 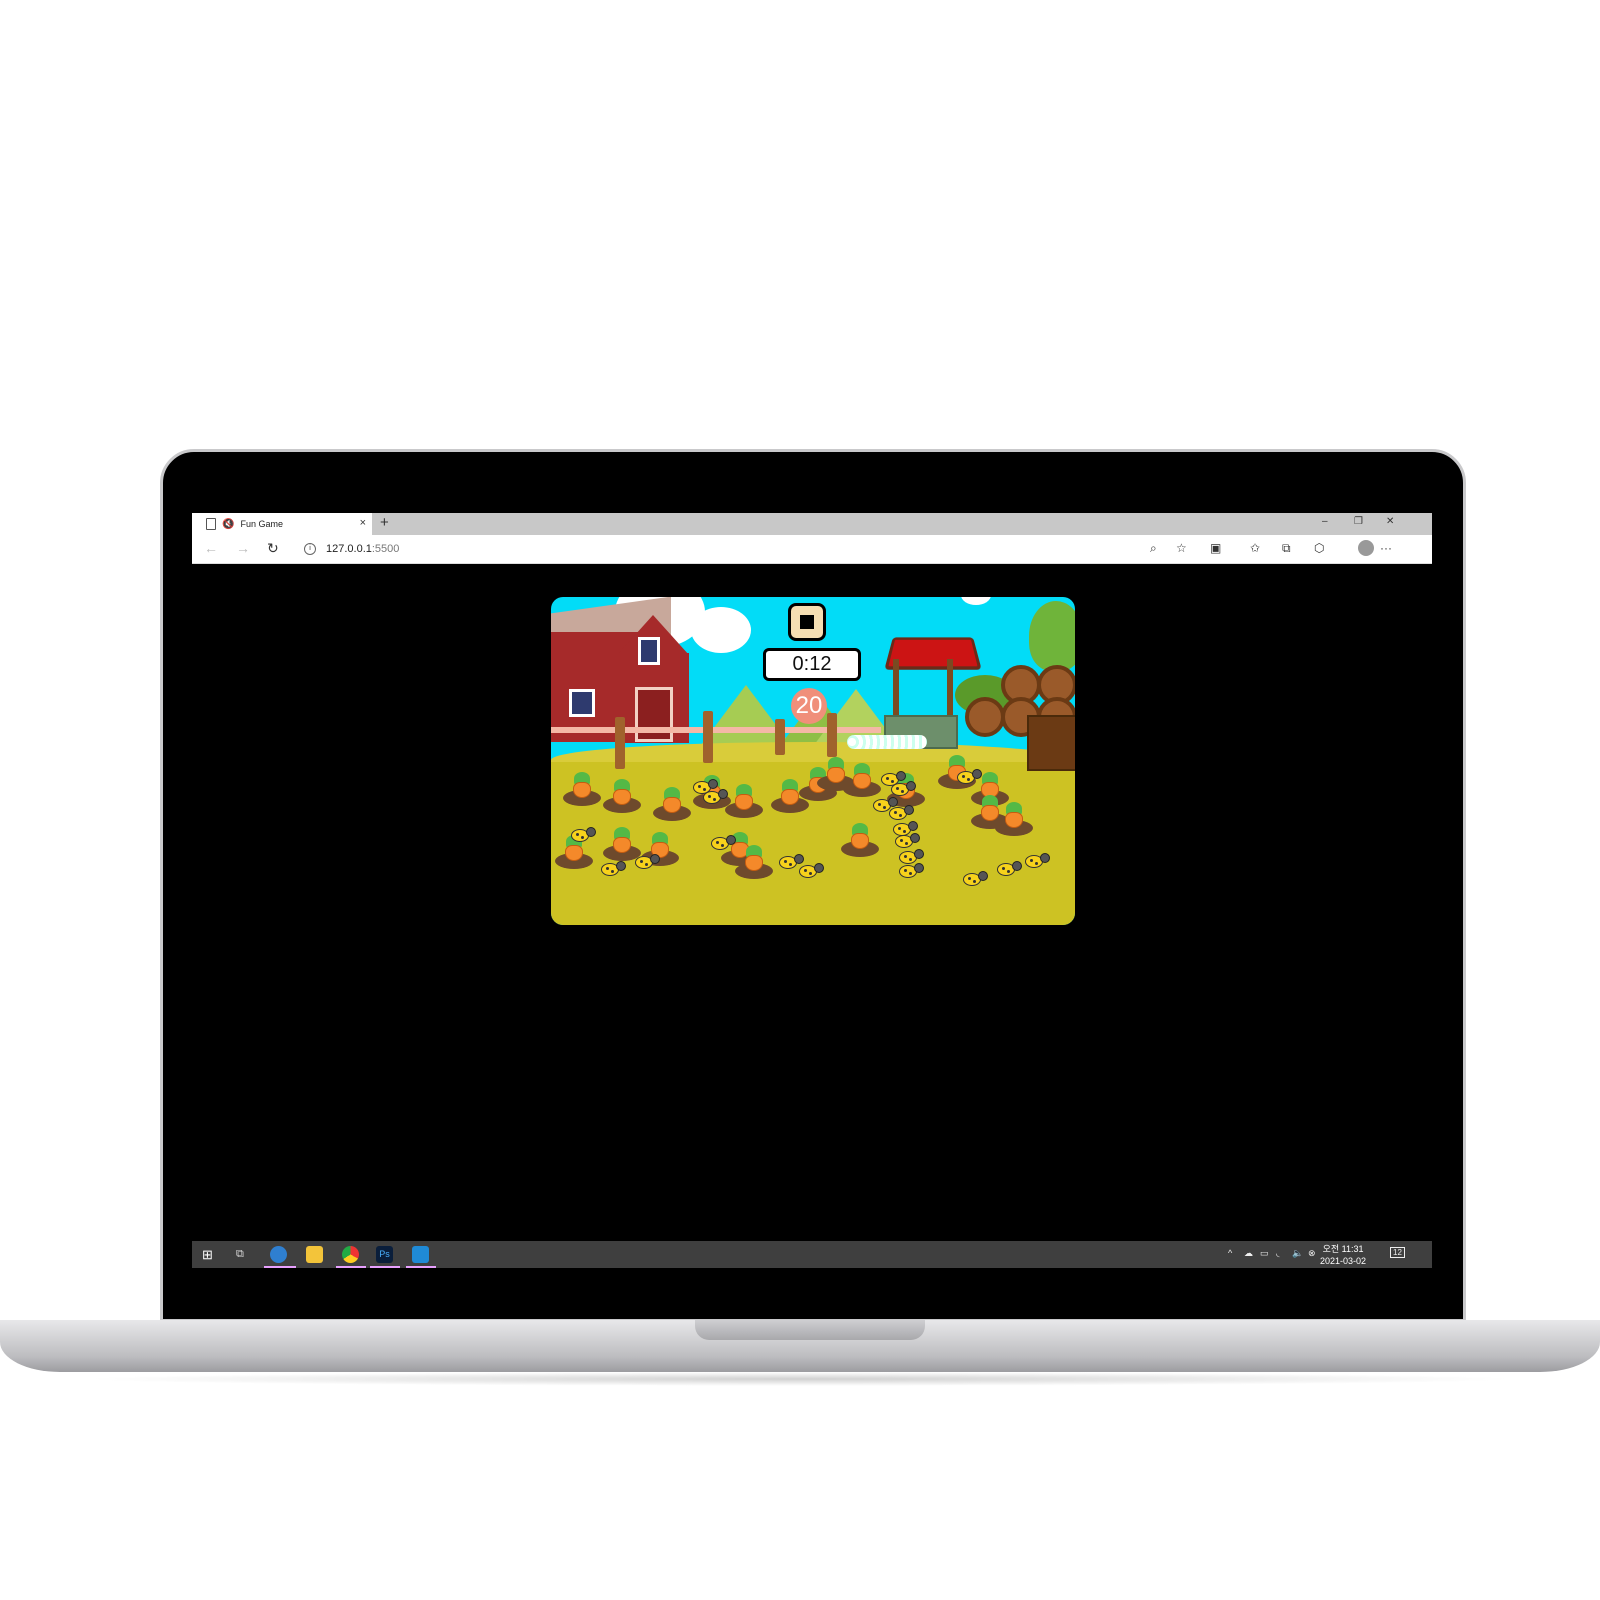 I want to click on edge-active-indicator, so click(x=280, y=1267).